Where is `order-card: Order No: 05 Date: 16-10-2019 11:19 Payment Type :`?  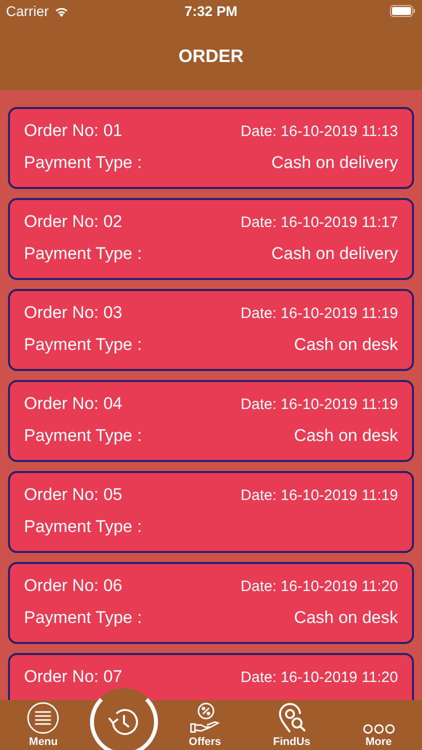
order-card: Order No: 05 Date: 16-10-2019 11:19 Payment Type : is located at coordinates (211, 512).